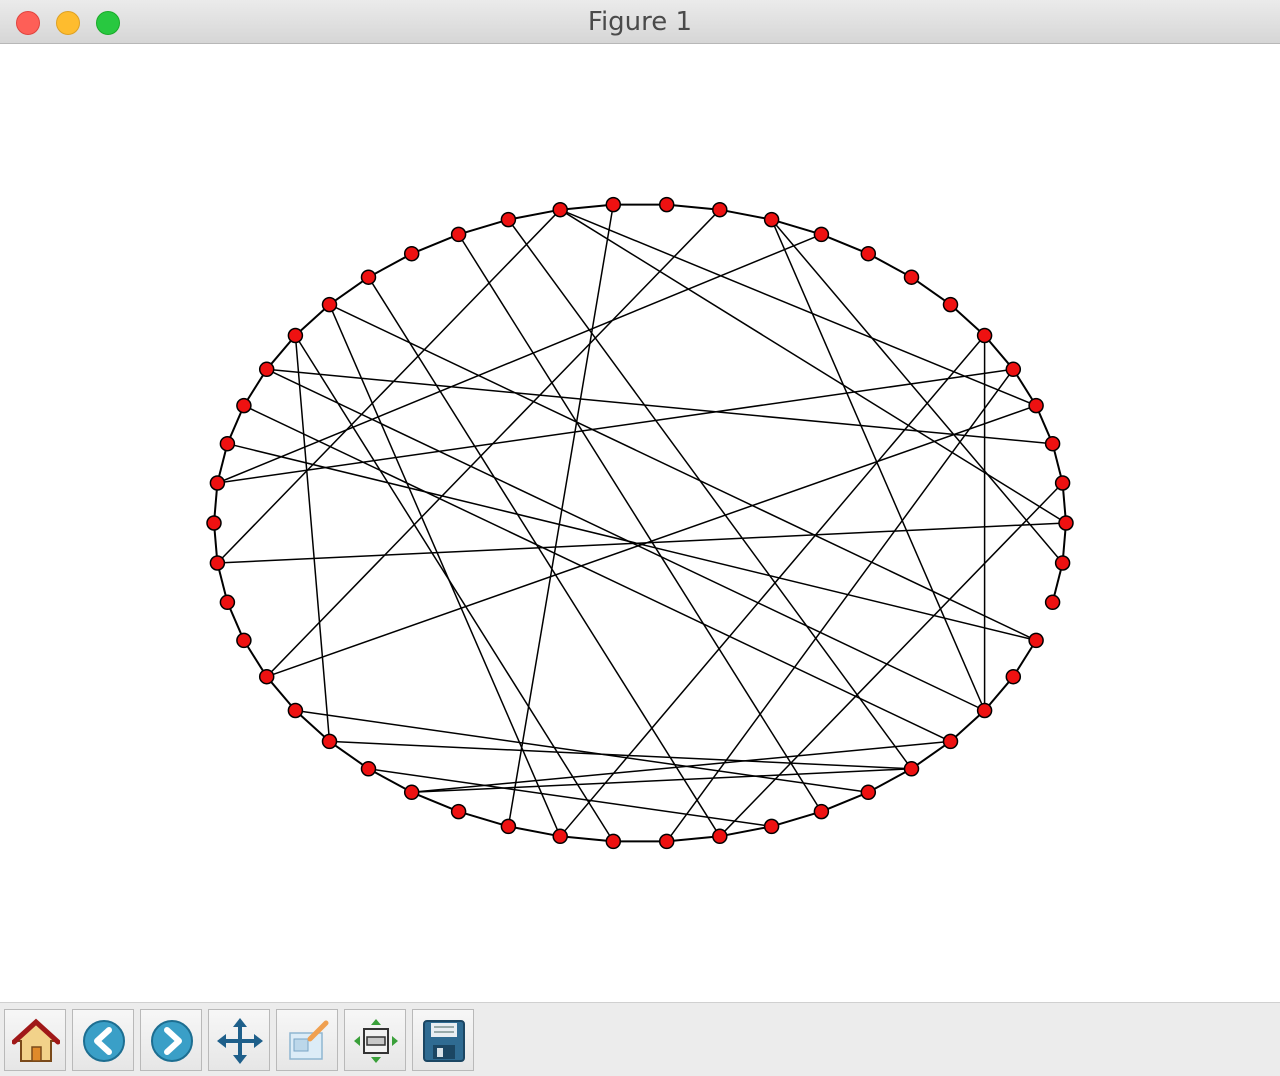  I want to click on home-icon, so click(36, 1040).